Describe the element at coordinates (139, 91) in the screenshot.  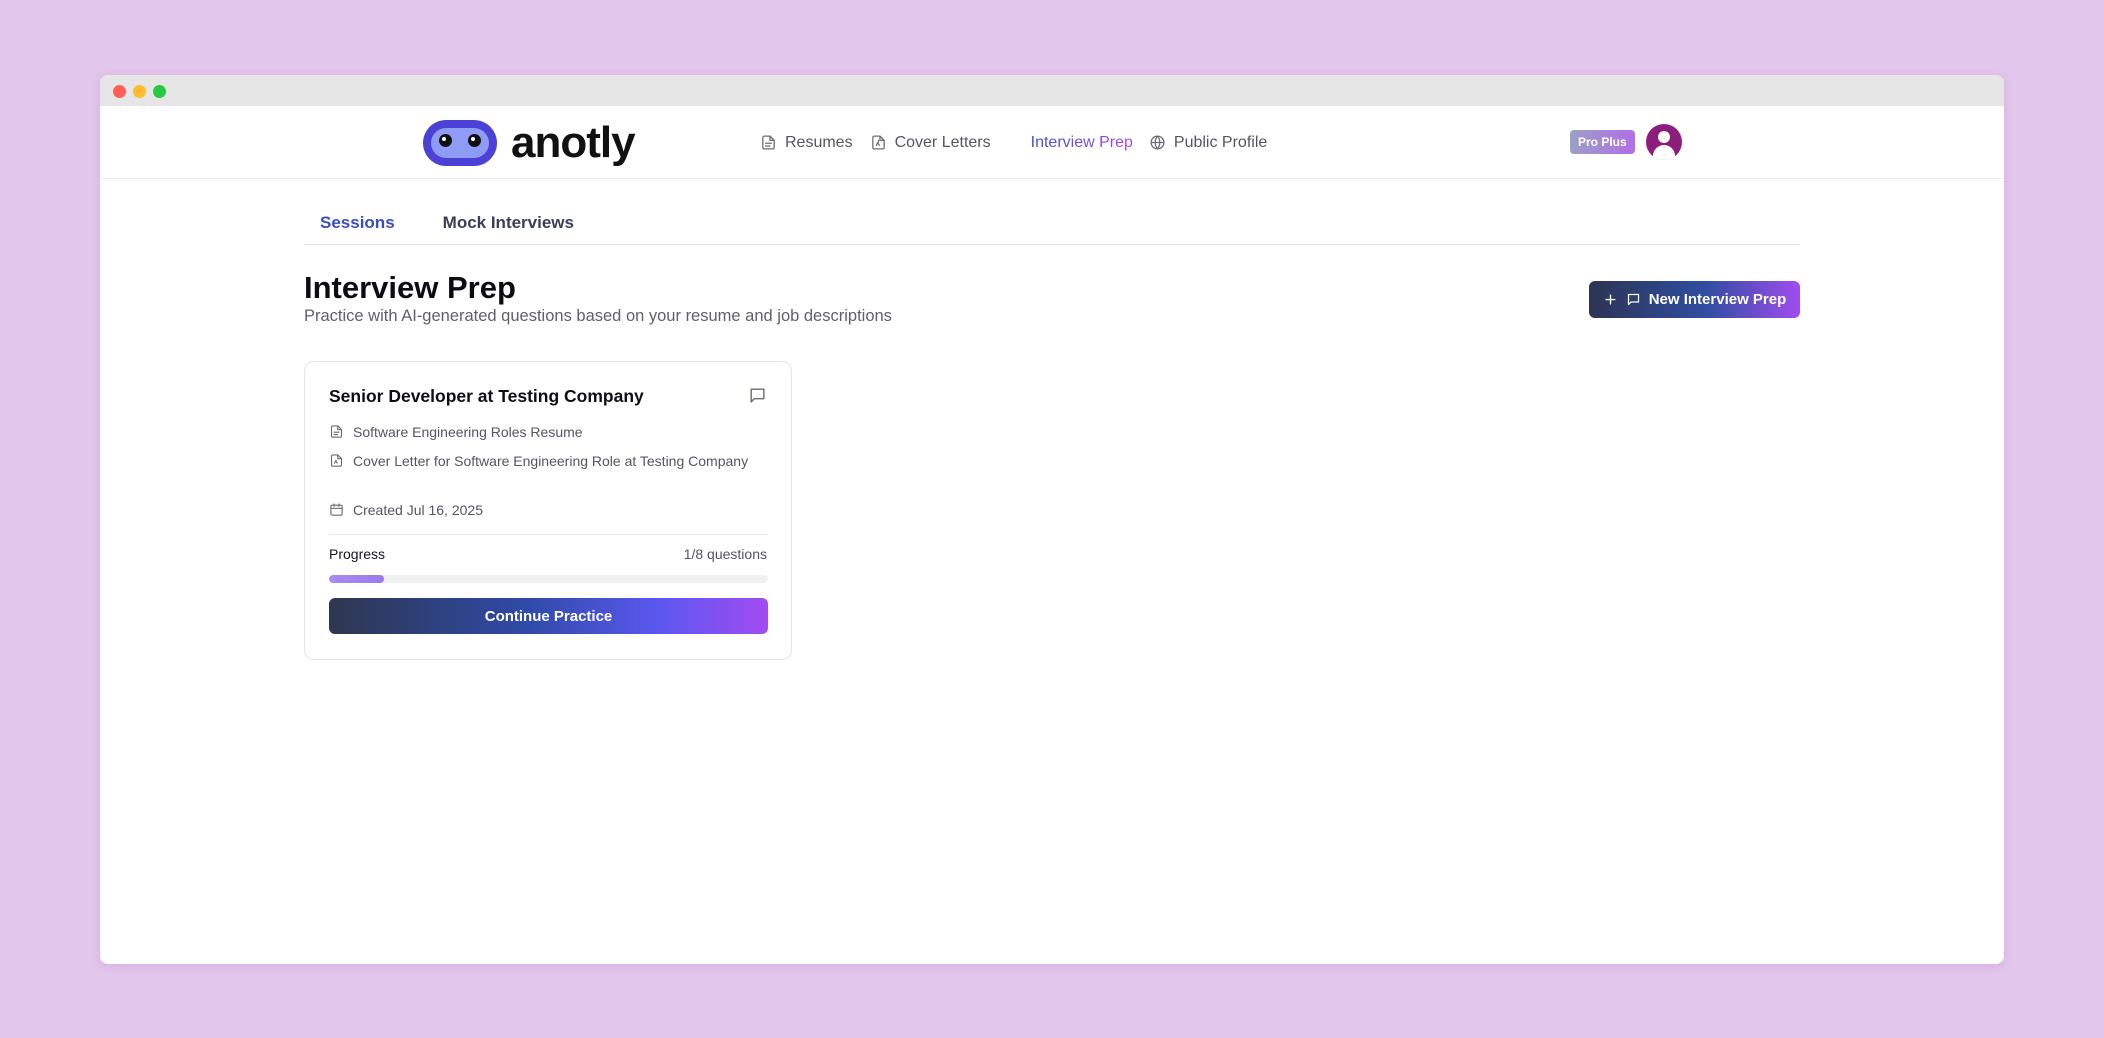
I see `minimize-window-button` at that location.